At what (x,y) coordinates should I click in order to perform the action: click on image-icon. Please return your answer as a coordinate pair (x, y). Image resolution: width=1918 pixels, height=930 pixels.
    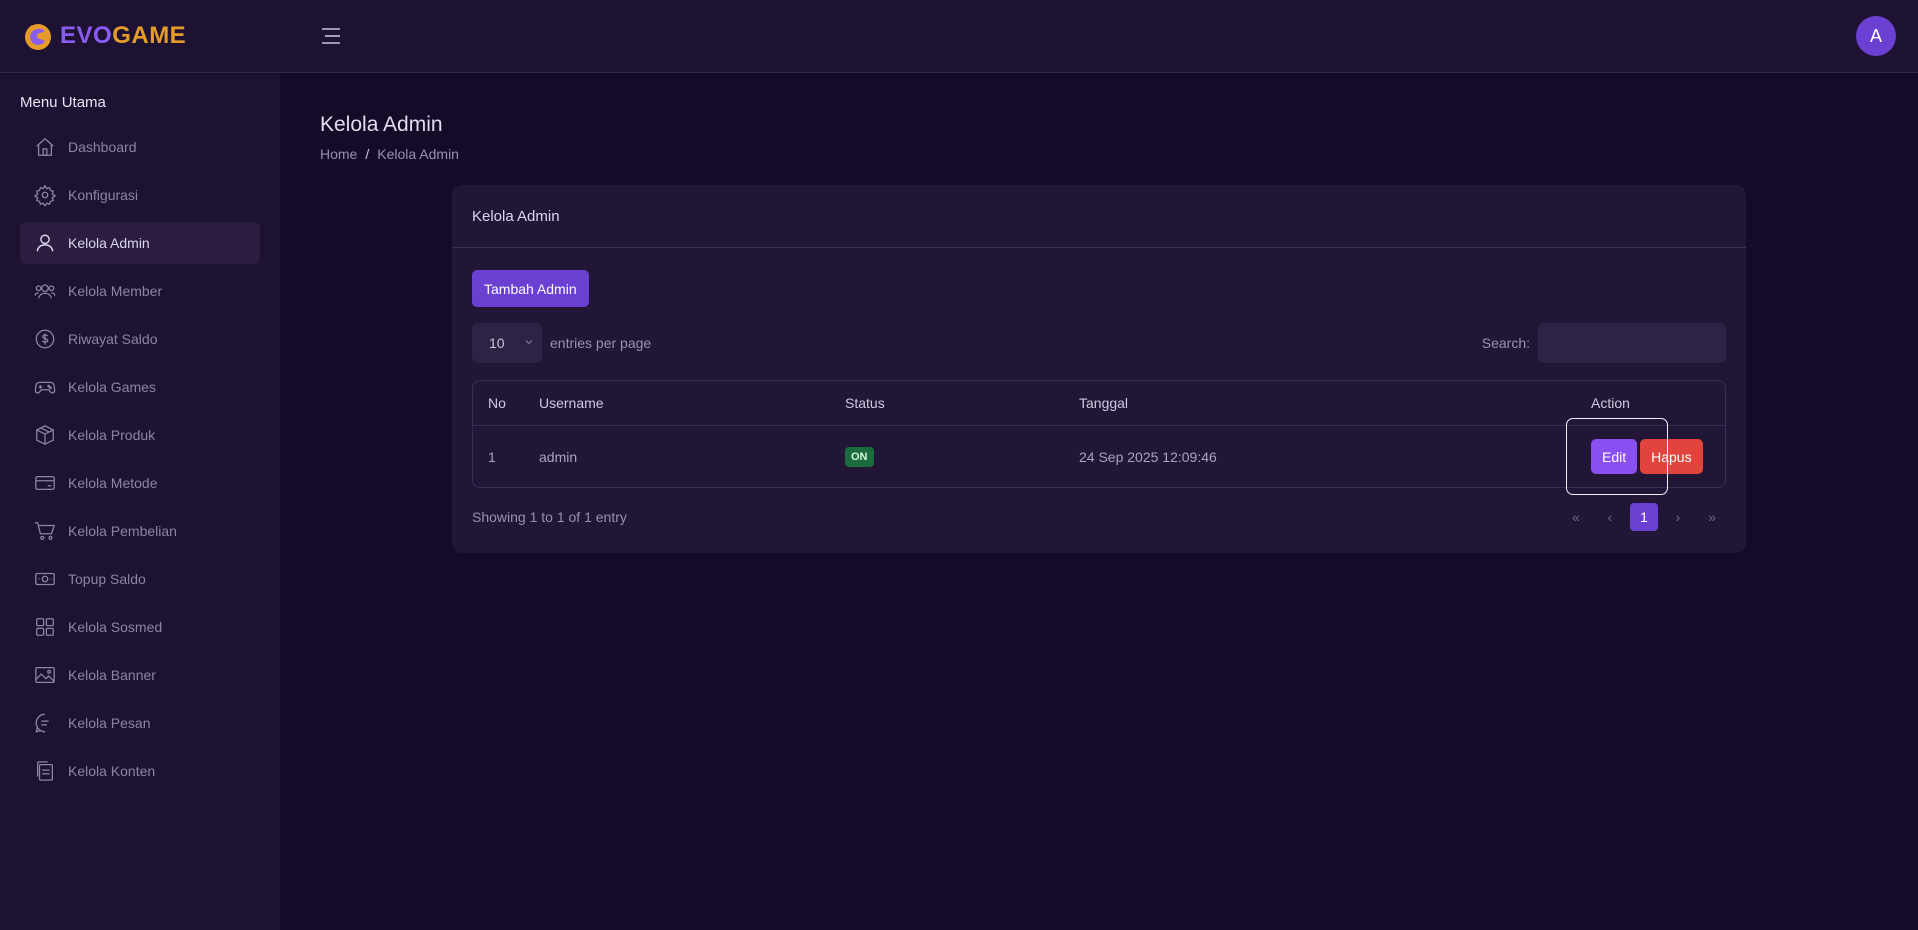
    Looking at the image, I should click on (45, 675).